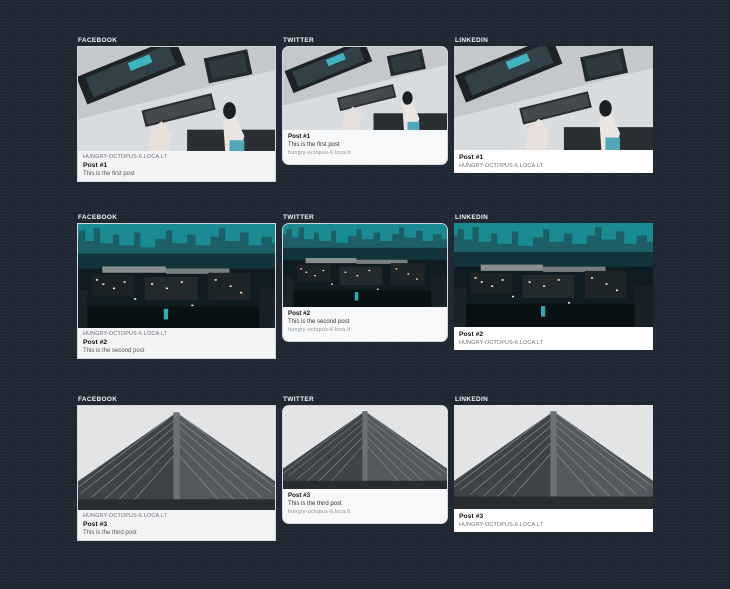 This screenshot has width=730, height=589. I want to click on linkedin-preview-card: Post #2 HUNGRY-OCTOPUS-6.LOCA.LT, so click(553, 286).